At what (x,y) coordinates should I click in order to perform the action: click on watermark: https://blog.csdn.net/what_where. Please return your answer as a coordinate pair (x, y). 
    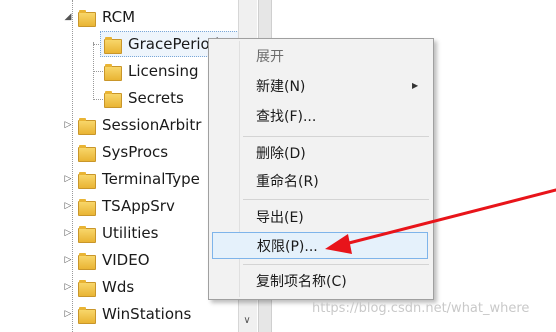
    Looking at the image, I should click on (421, 308).